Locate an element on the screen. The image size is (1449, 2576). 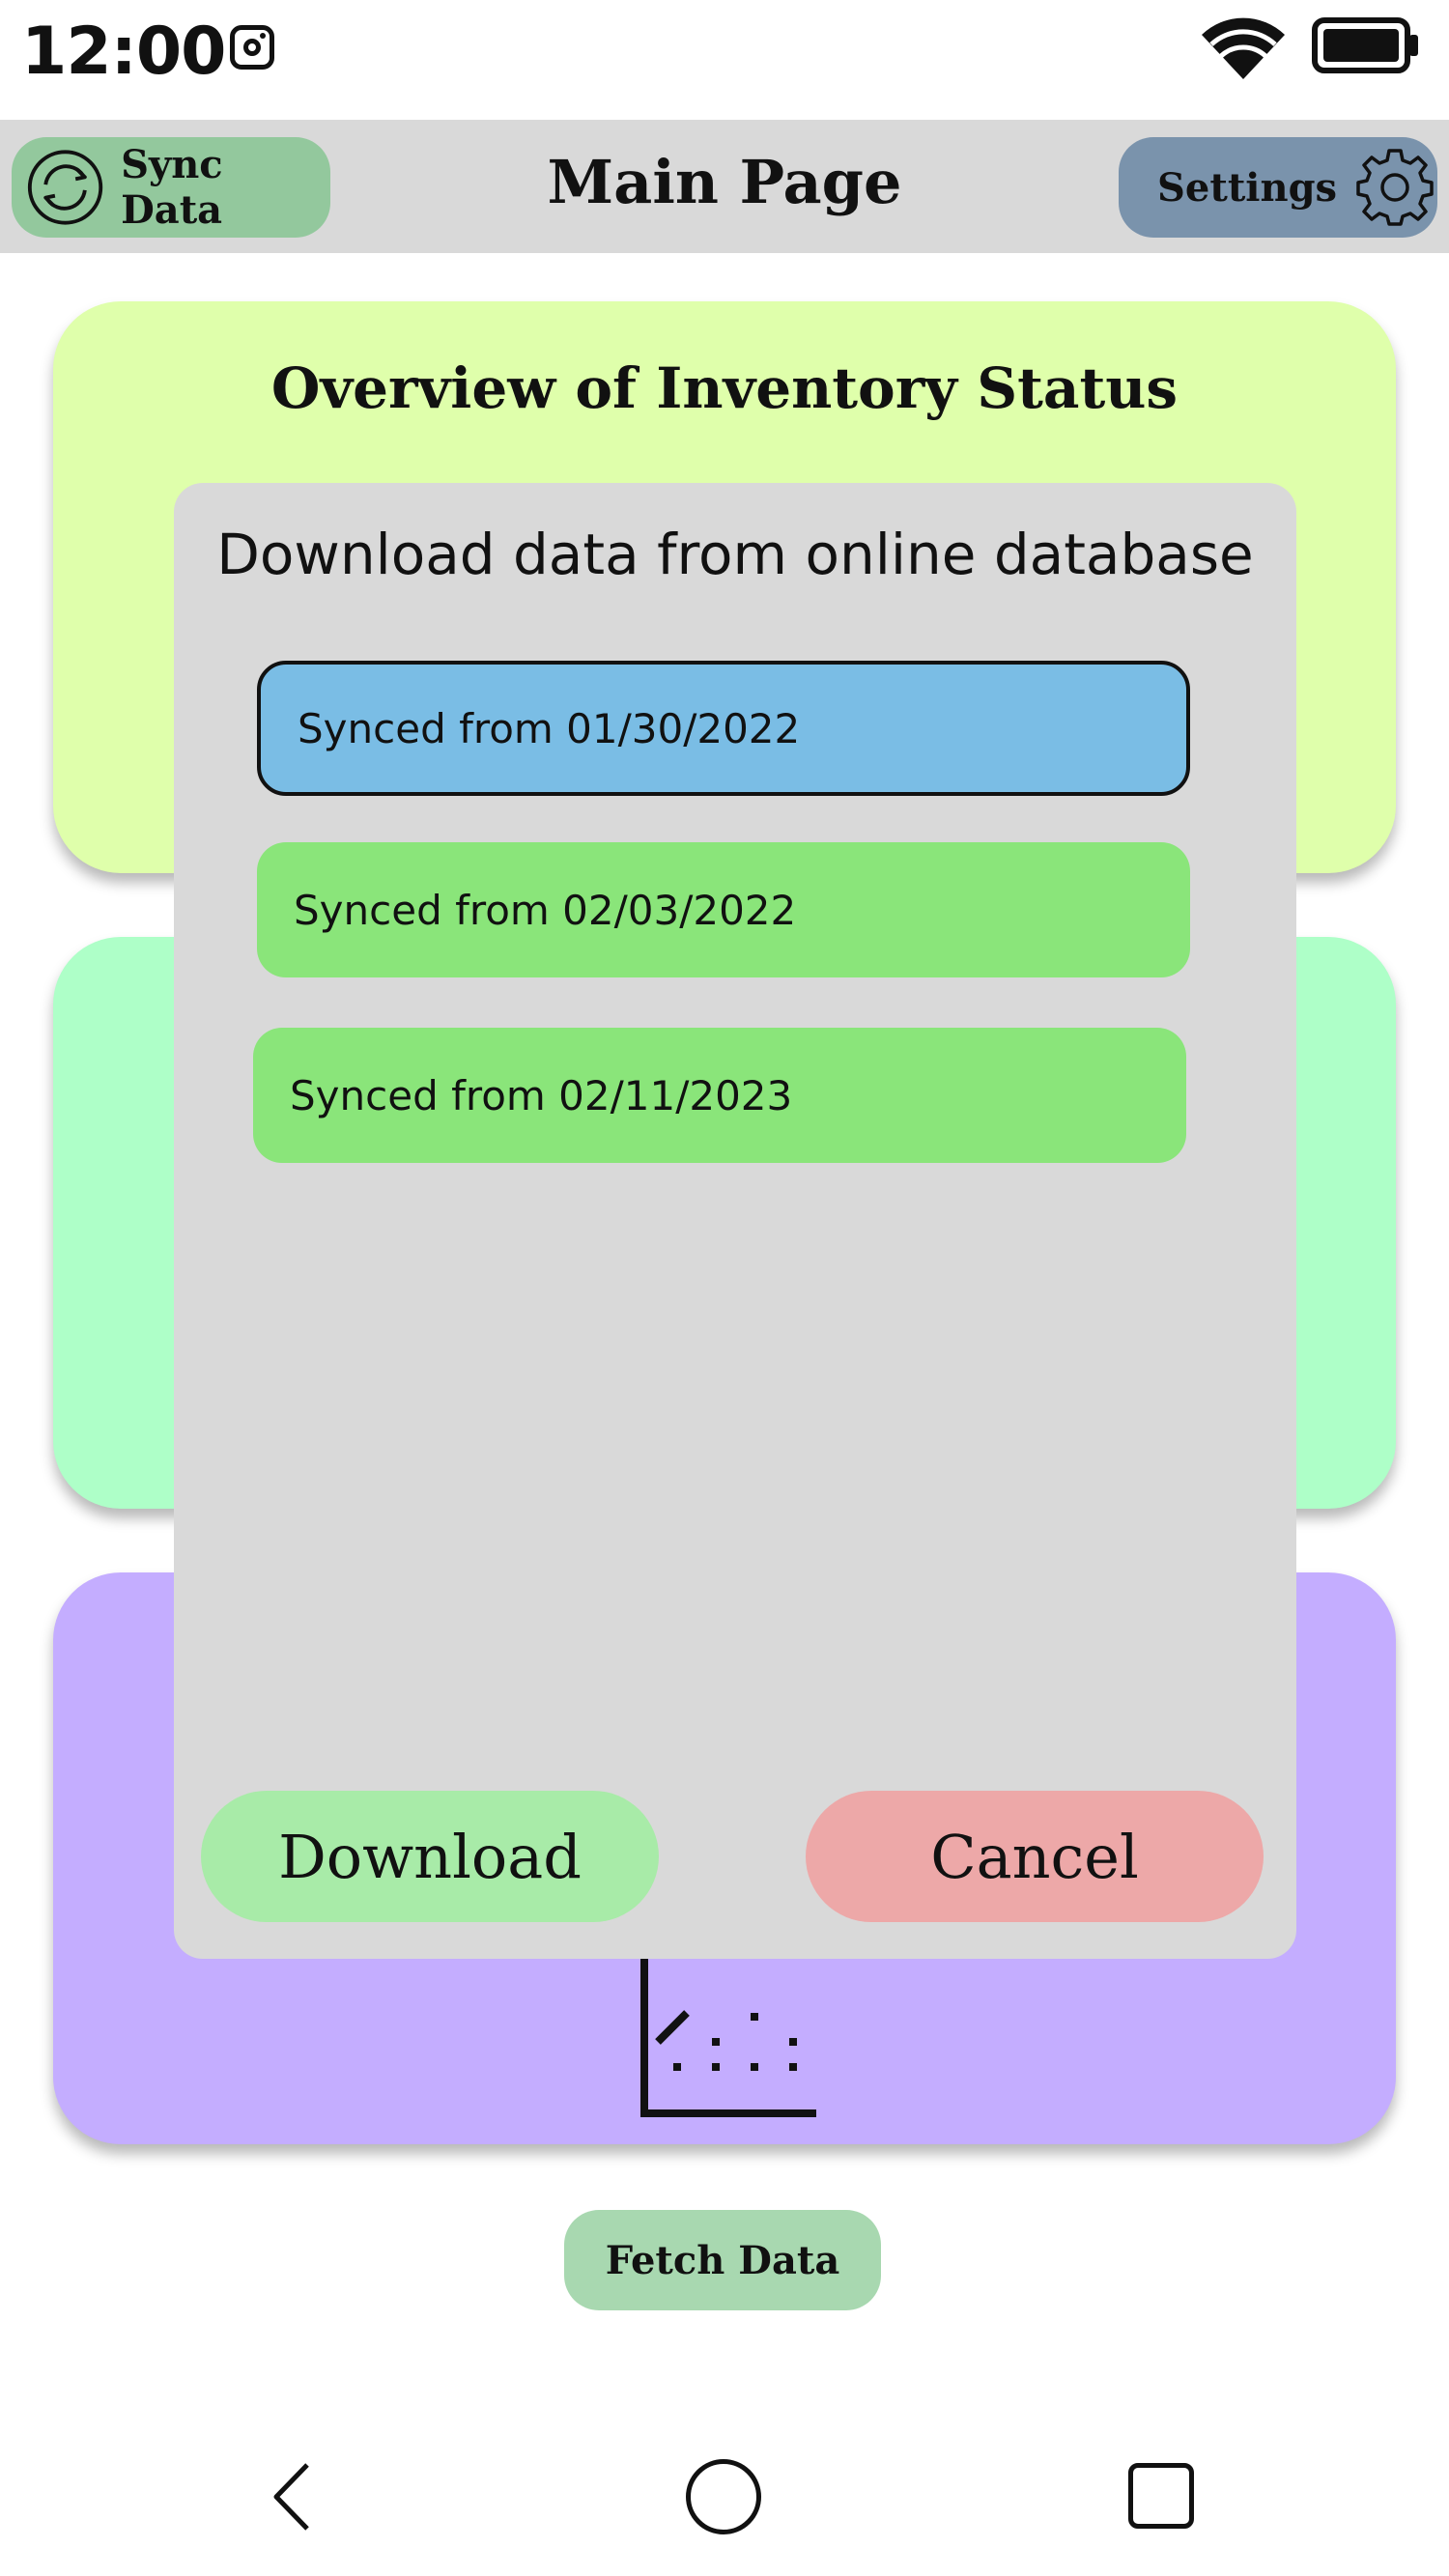
recent-apps-icon is located at coordinates (1161, 2496).